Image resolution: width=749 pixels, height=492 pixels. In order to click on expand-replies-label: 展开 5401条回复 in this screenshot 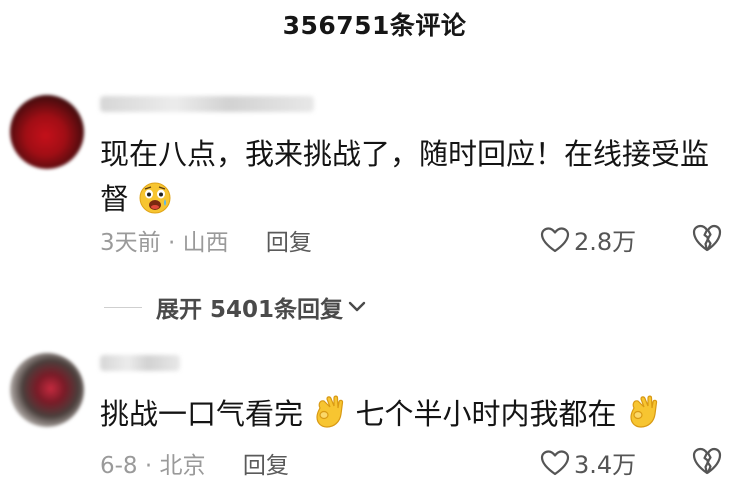, I will do `click(250, 310)`.